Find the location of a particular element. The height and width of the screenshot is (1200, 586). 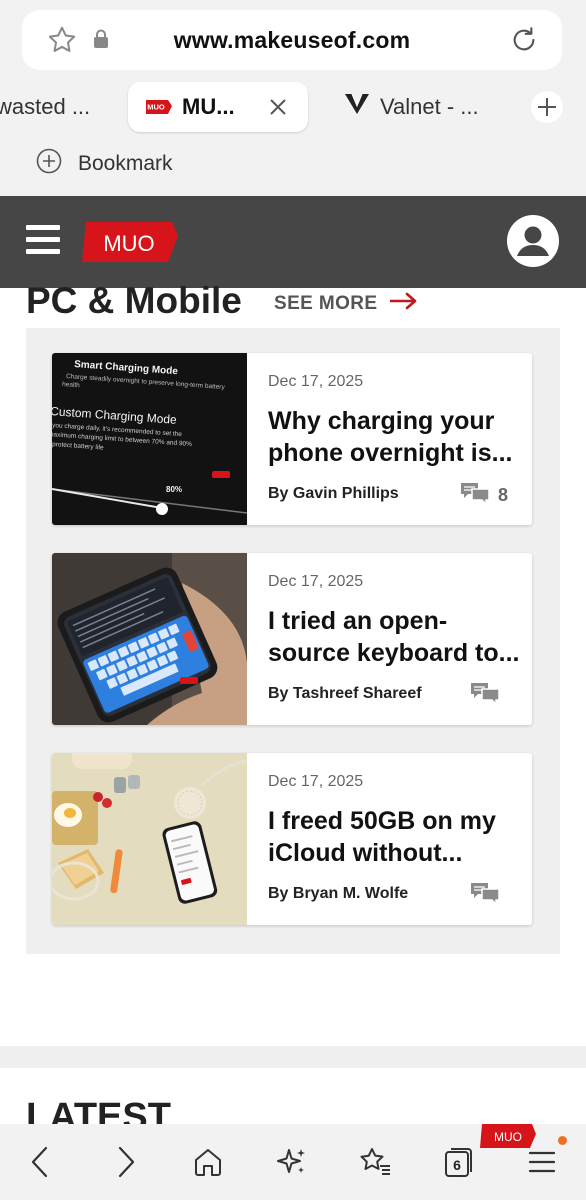

home-icon is located at coordinates (208, 1162).